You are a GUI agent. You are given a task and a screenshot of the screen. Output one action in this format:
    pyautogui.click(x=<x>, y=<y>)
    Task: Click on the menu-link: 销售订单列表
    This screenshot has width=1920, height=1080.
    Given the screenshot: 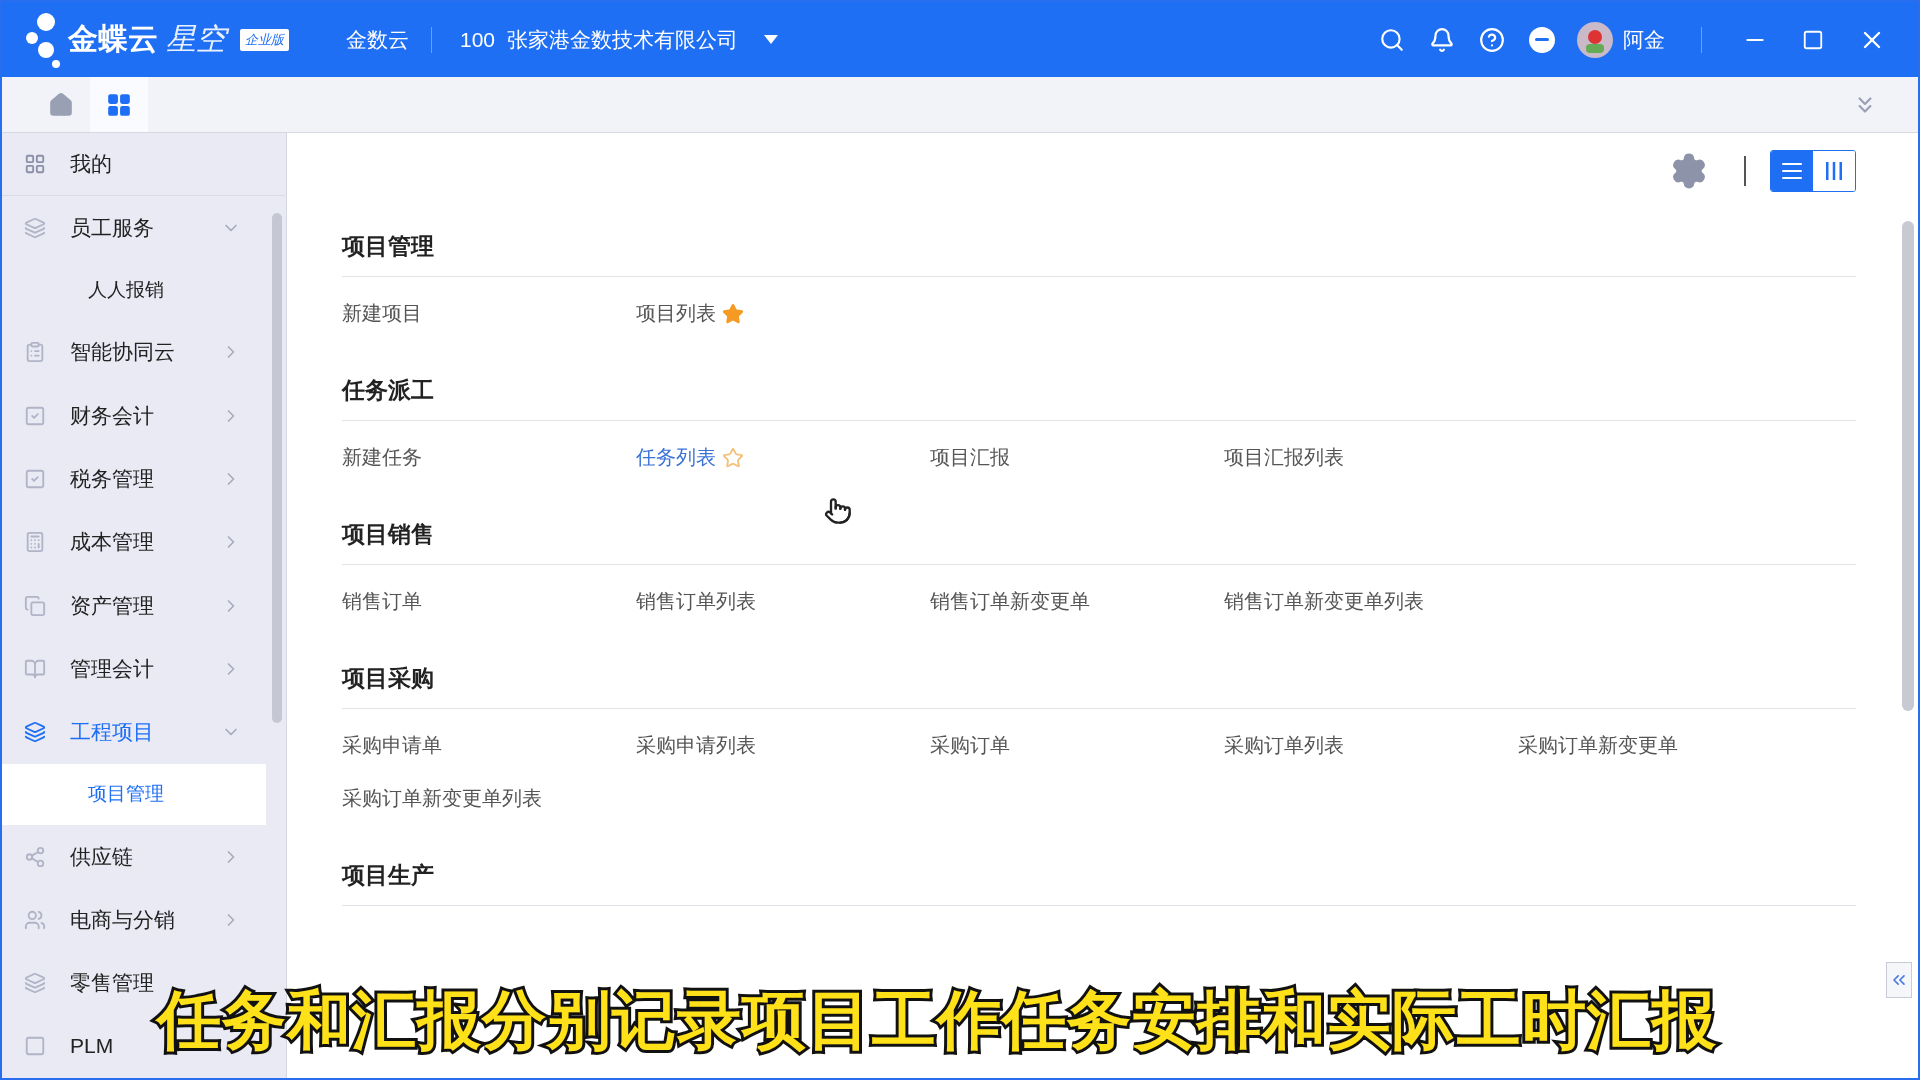 What is the action you would take?
    pyautogui.click(x=696, y=601)
    